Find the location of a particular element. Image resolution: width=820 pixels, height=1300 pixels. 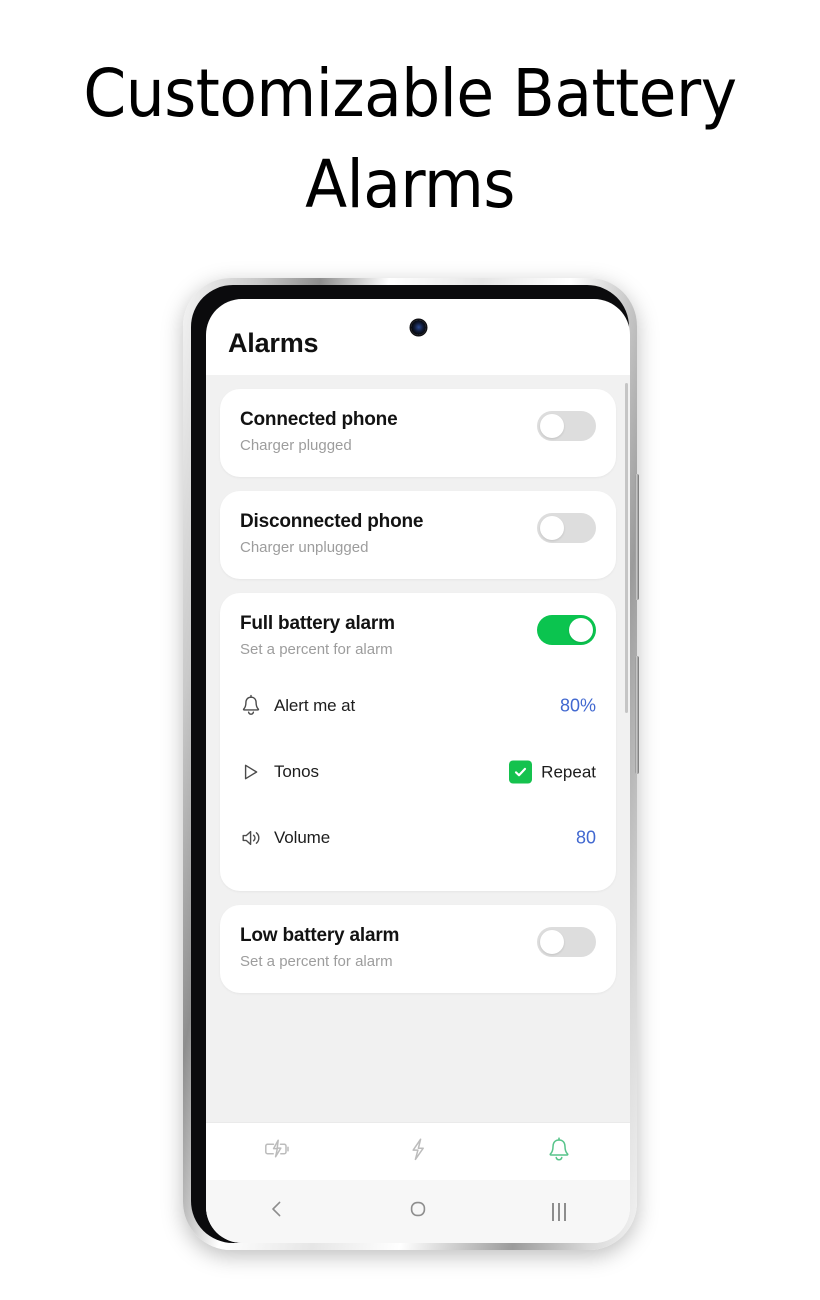

tab-charging is located at coordinates (276, 1152).